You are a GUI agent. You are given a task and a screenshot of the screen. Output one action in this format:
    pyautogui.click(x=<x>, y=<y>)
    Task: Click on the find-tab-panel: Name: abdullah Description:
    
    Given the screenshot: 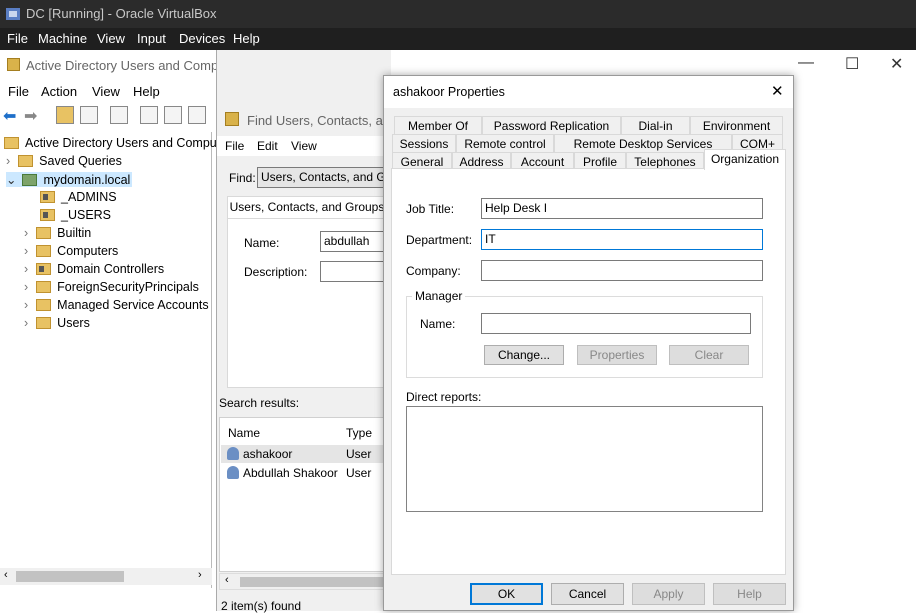 What is the action you would take?
    pyautogui.click(x=313, y=303)
    